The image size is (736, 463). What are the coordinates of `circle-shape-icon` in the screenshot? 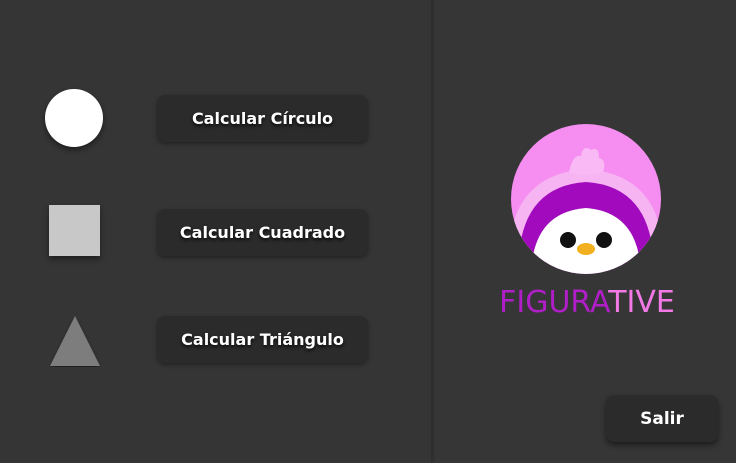 It's located at (74, 118).